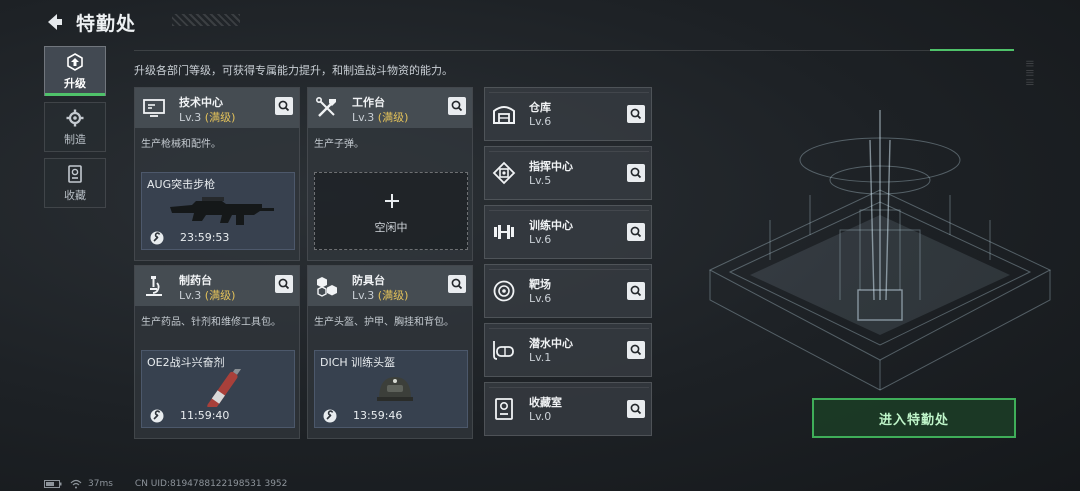  I want to click on room-diving-center: 潜水中心 Lv.1, so click(568, 350).